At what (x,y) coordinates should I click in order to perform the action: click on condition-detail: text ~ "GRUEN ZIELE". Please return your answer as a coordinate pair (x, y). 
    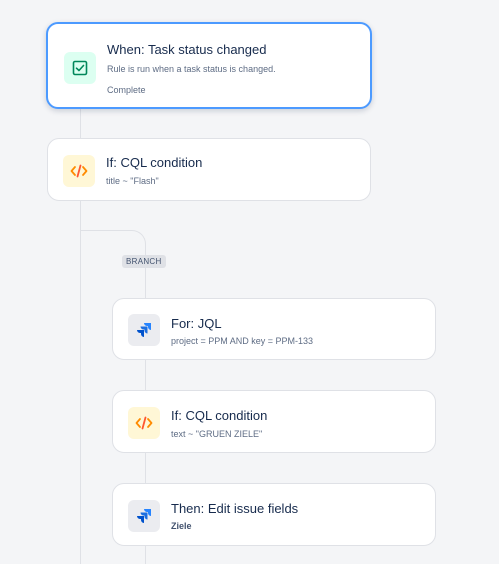
    Looking at the image, I should click on (217, 434).